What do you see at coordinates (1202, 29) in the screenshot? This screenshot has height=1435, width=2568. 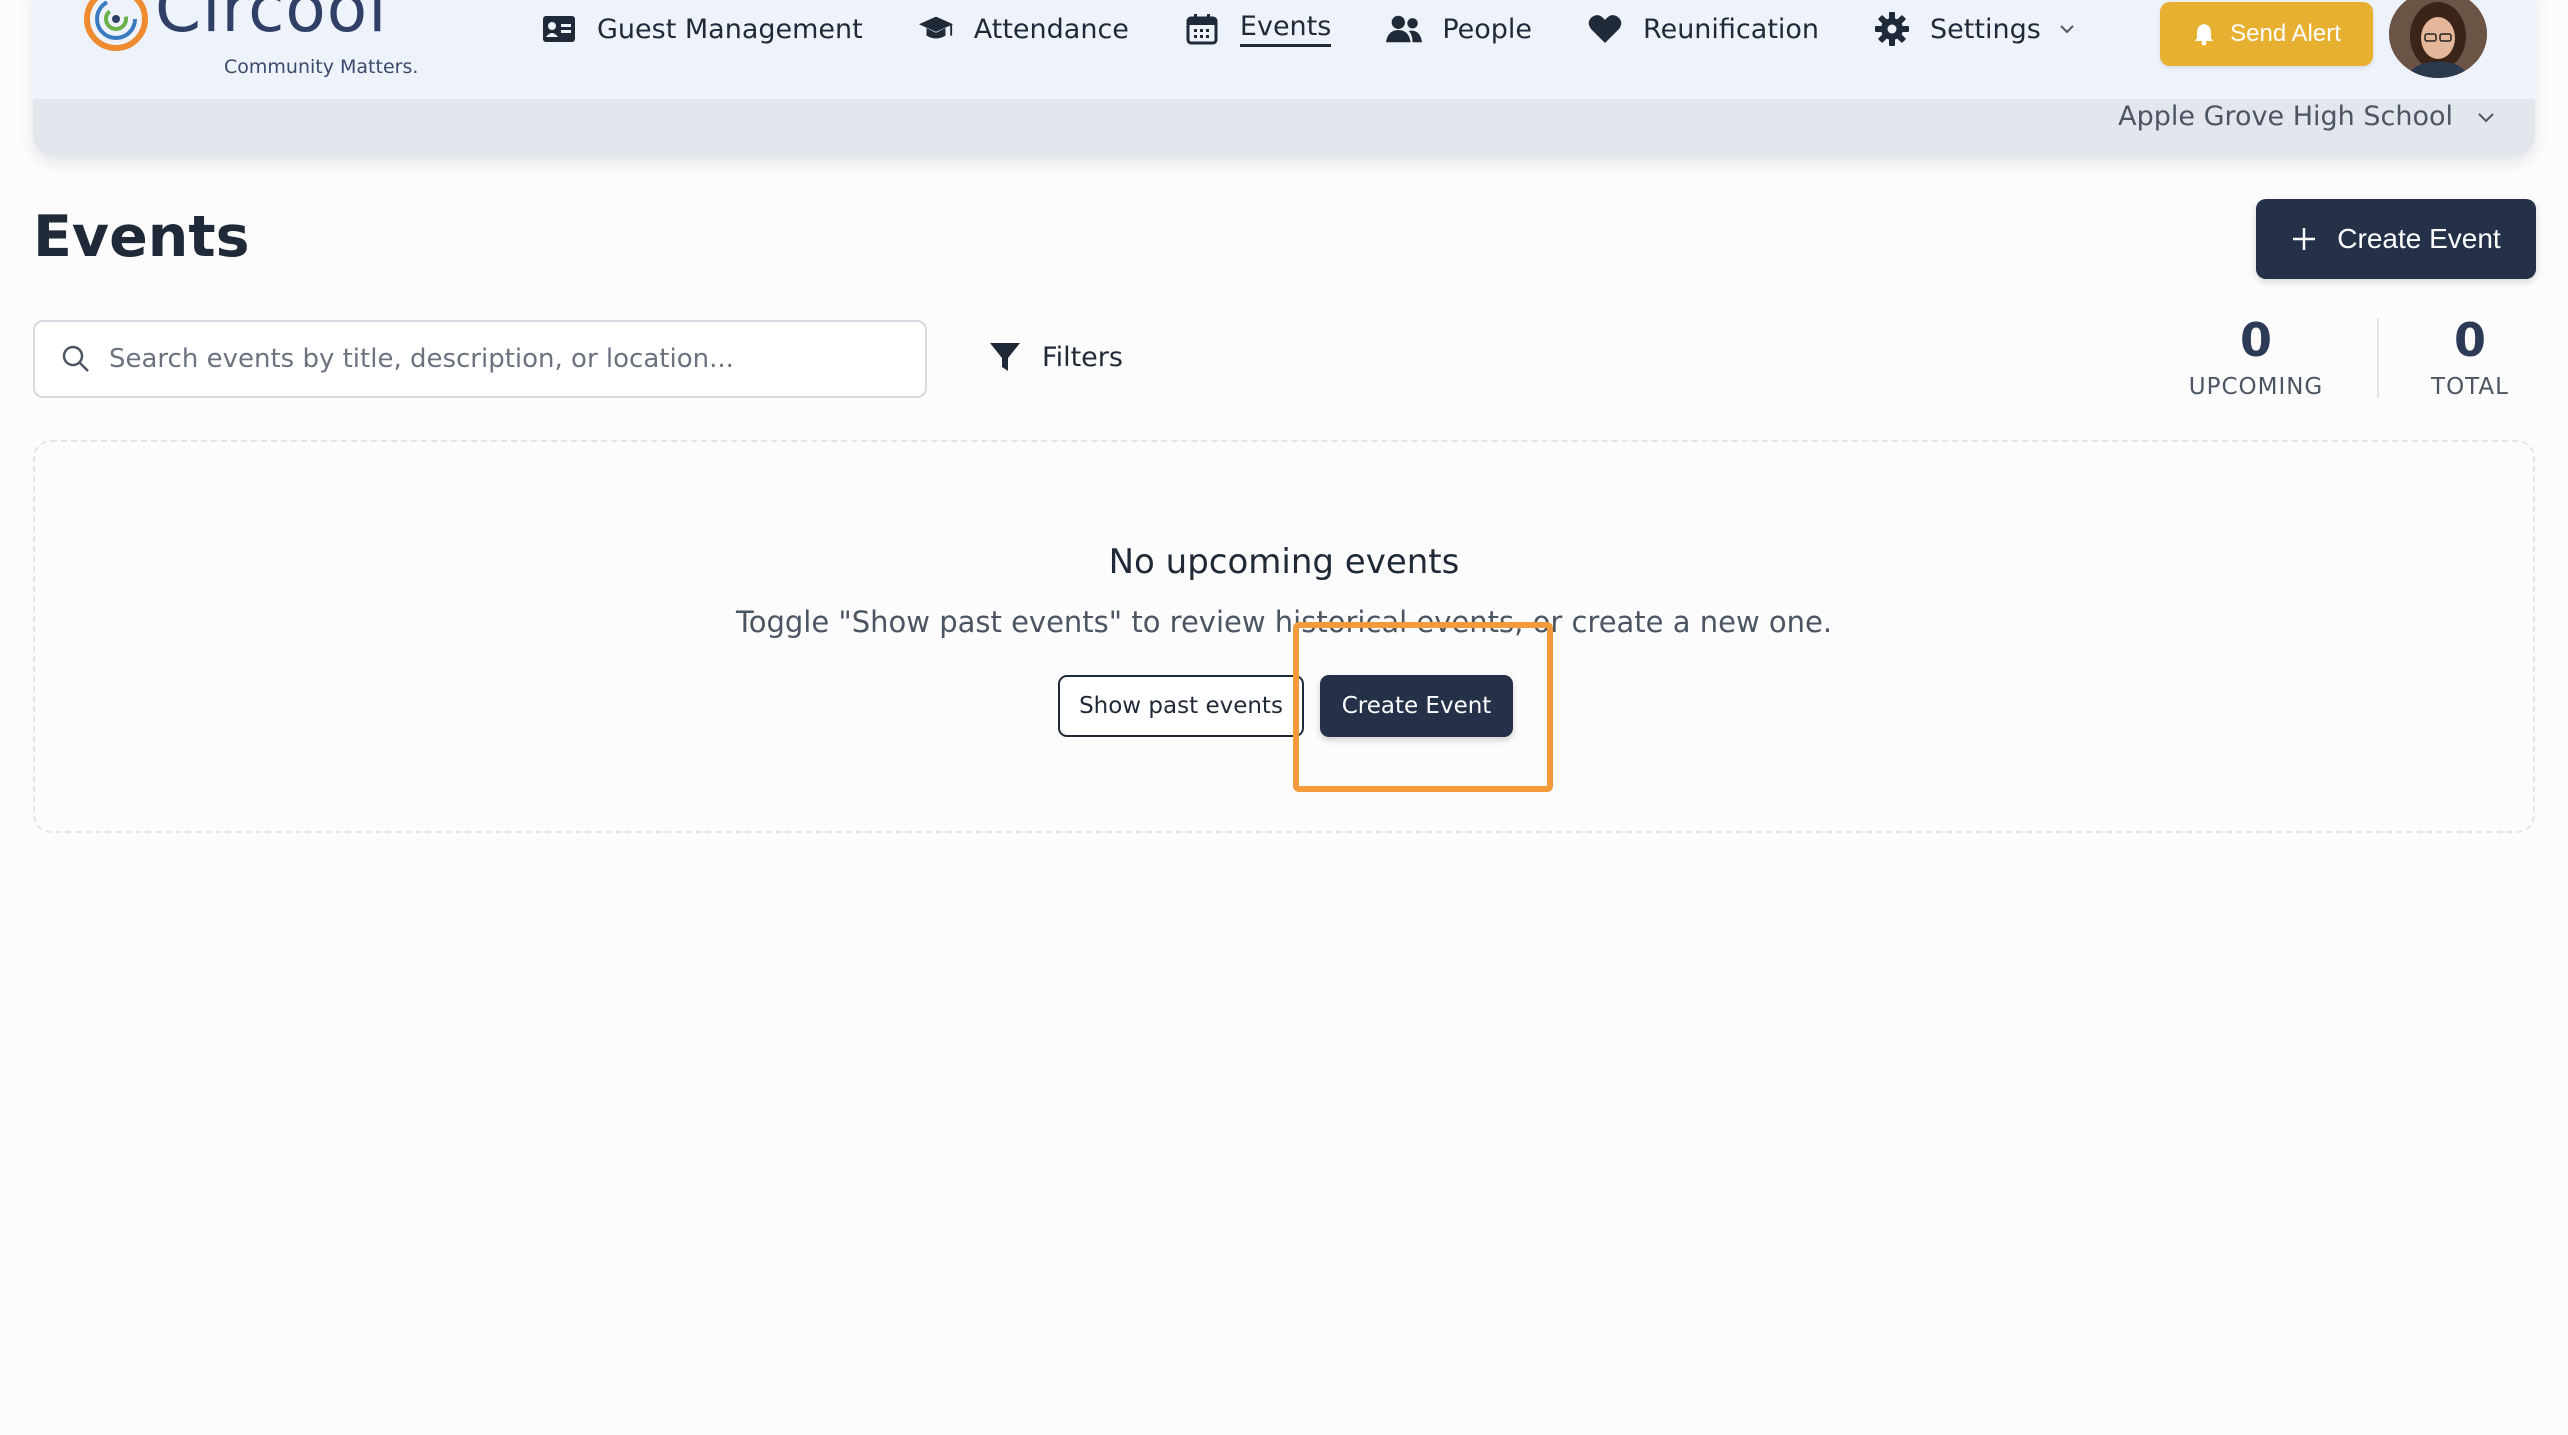 I see `calendar-icon` at bounding box center [1202, 29].